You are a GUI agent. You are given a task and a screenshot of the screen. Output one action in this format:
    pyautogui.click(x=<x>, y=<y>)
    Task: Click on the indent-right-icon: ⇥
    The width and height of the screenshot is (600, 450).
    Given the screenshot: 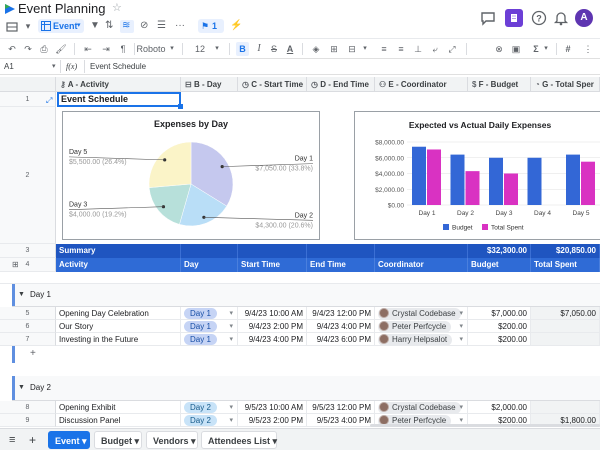 What is the action you would take?
    pyautogui.click(x=106, y=49)
    